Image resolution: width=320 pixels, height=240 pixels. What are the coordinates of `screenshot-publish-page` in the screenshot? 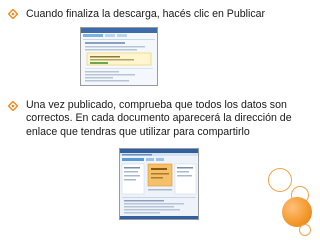 It's located at (119, 56).